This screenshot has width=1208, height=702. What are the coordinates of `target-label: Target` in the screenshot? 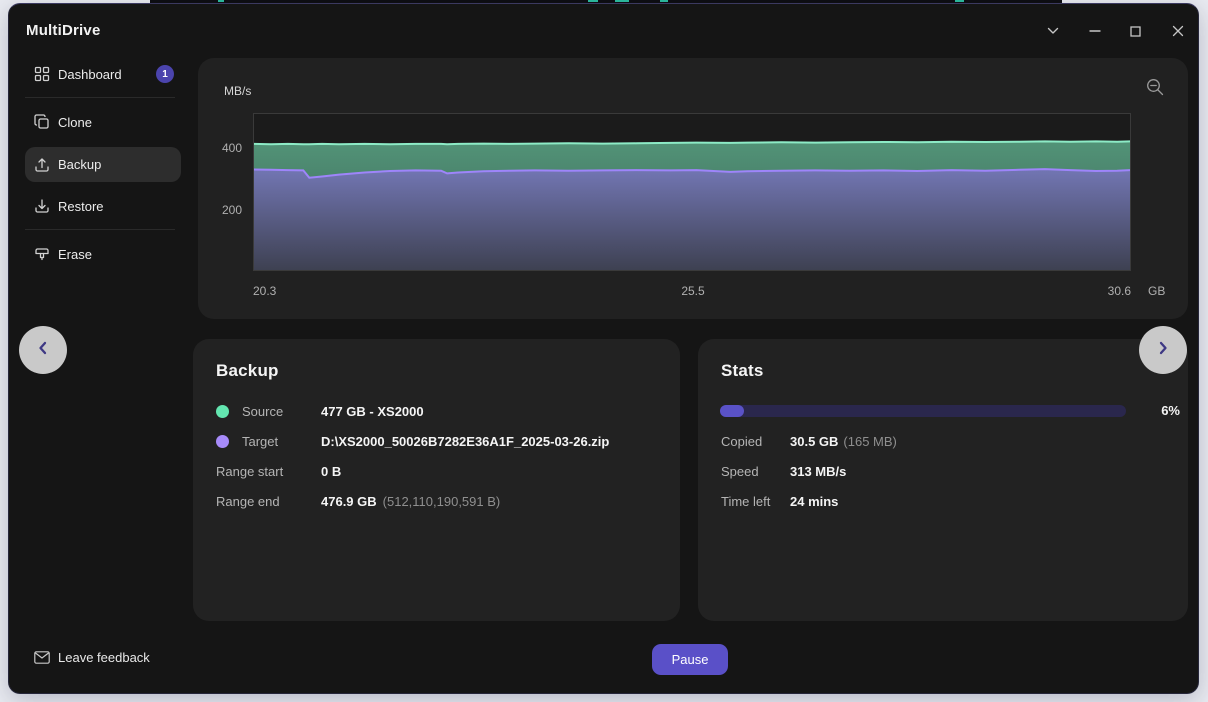 It's located at (260, 441).